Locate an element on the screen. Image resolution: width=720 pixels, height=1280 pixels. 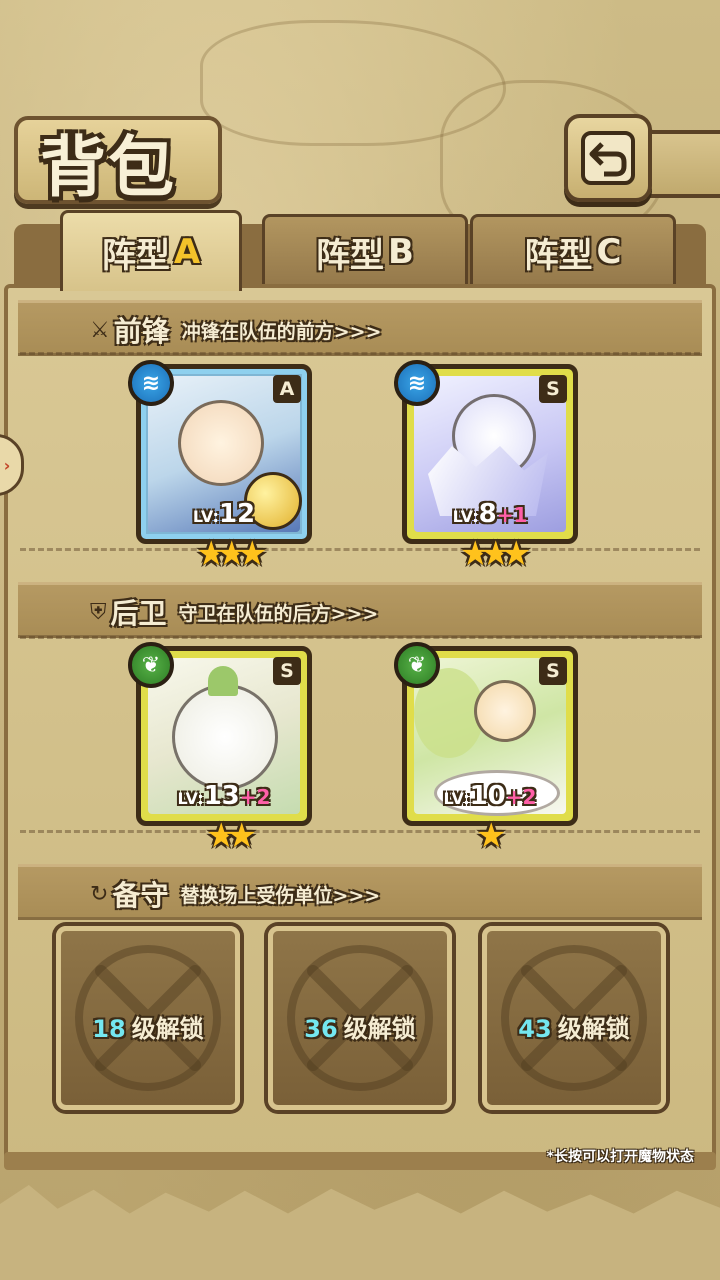
section-name: 后卫 is located at coordinates (138, 613).